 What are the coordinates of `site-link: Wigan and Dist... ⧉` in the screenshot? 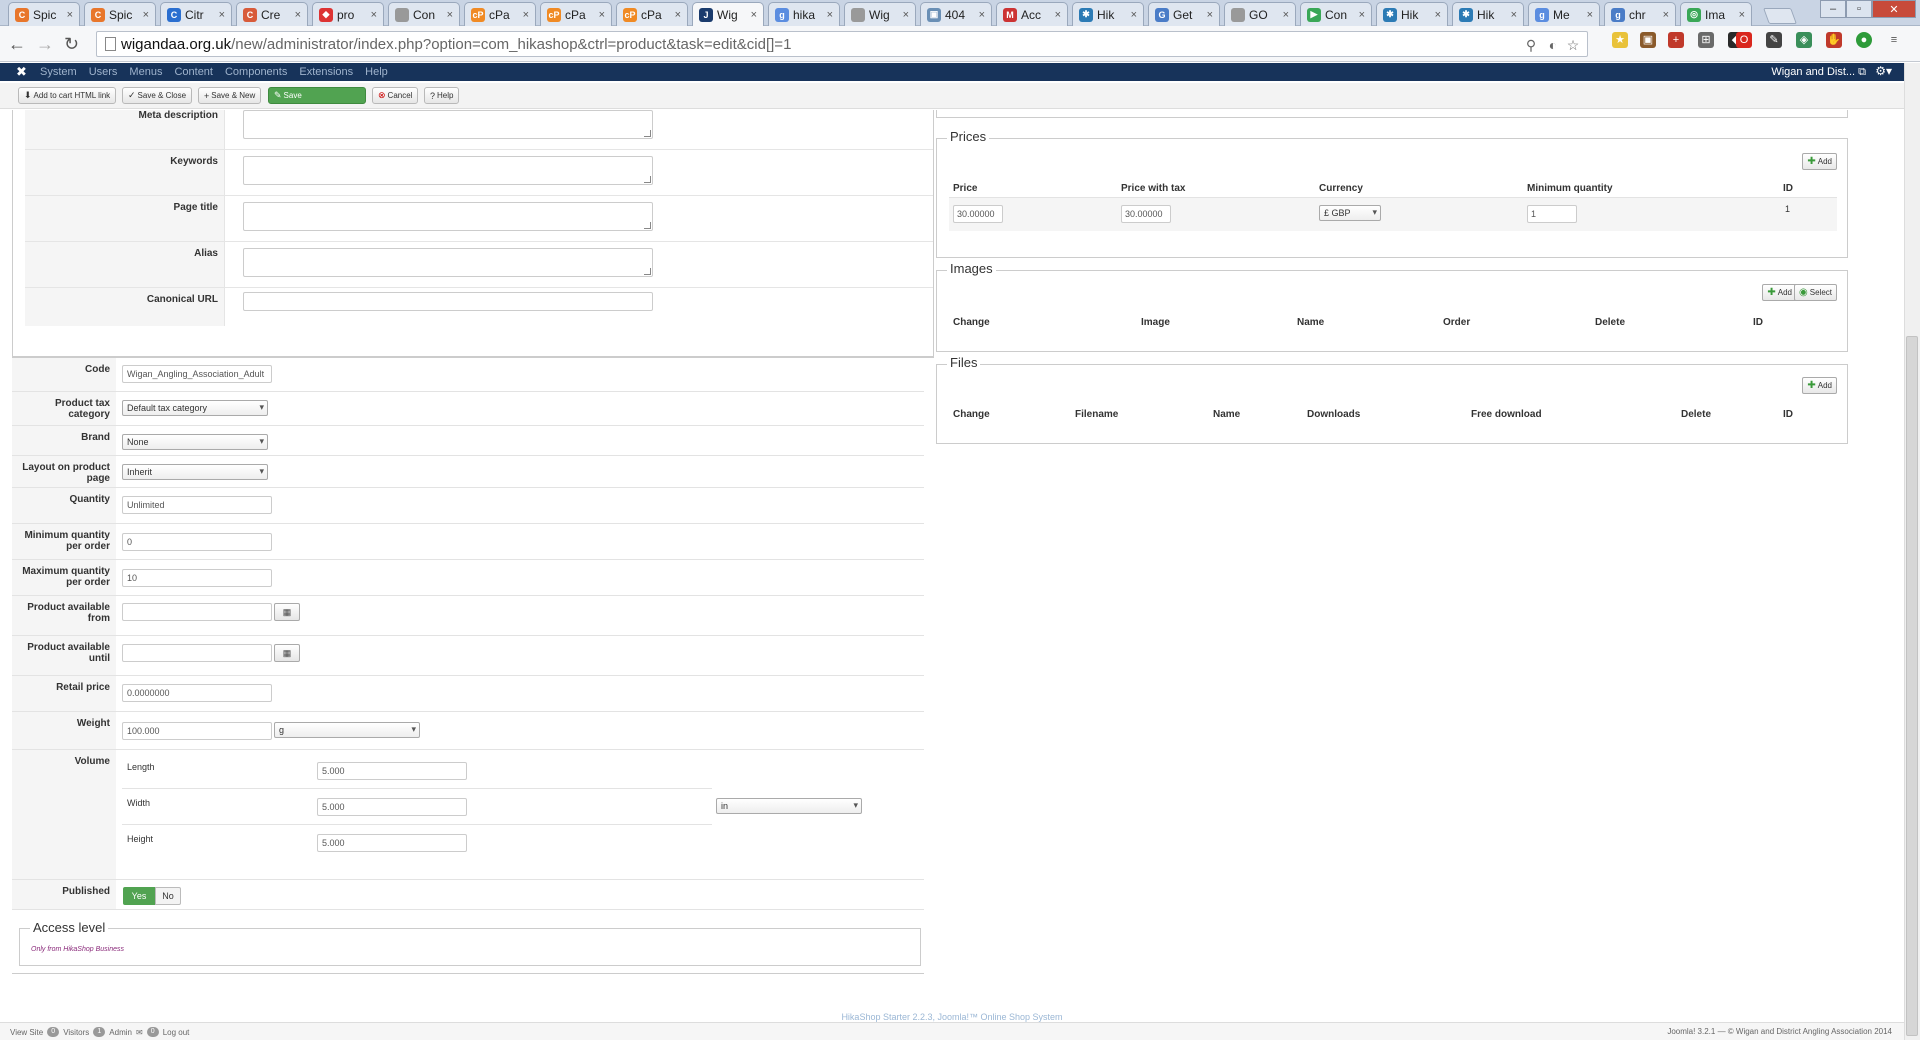 It's located at (1818, 72).